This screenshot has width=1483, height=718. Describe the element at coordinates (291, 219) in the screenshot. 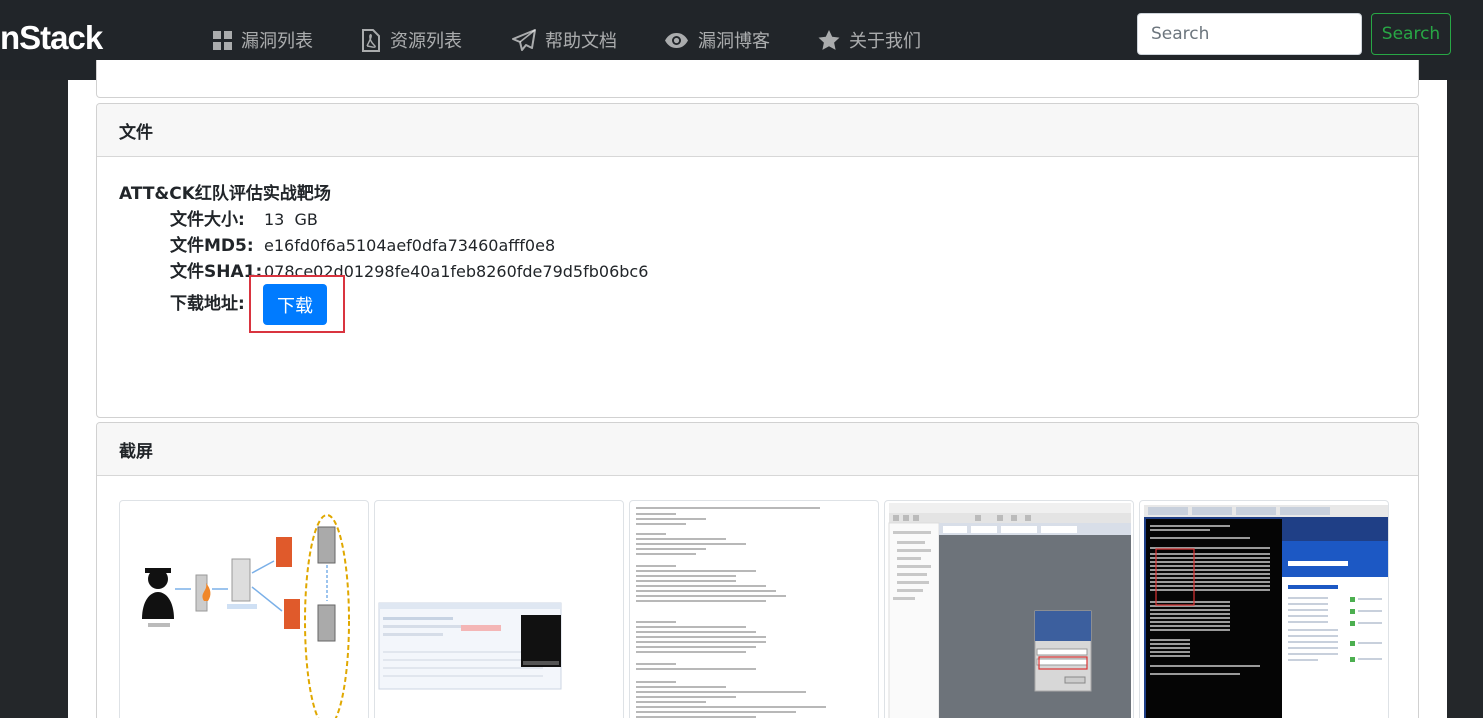

I see `file-size-value: 13 GB` at that location.